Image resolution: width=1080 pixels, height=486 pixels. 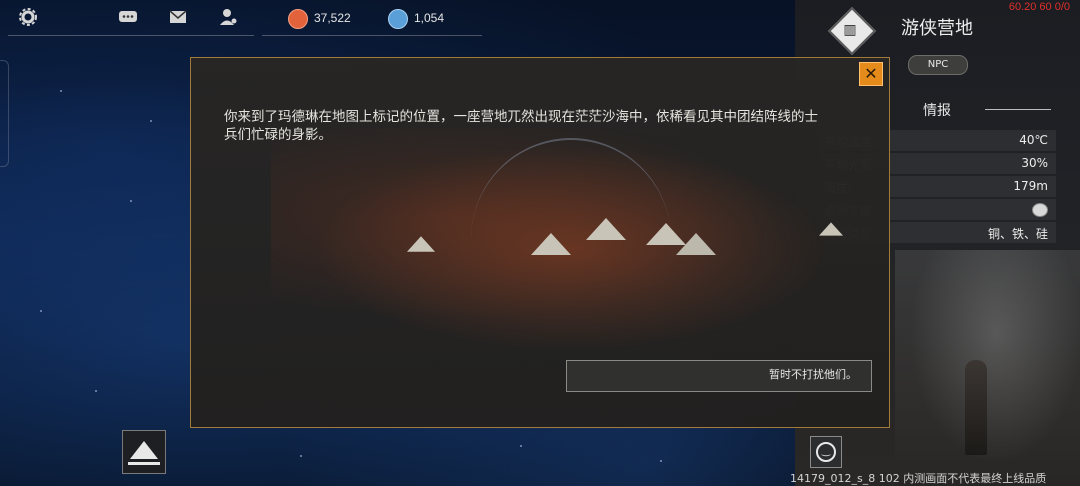 I want to click on stat-value: 40℃, so click(x=1033, y=140).